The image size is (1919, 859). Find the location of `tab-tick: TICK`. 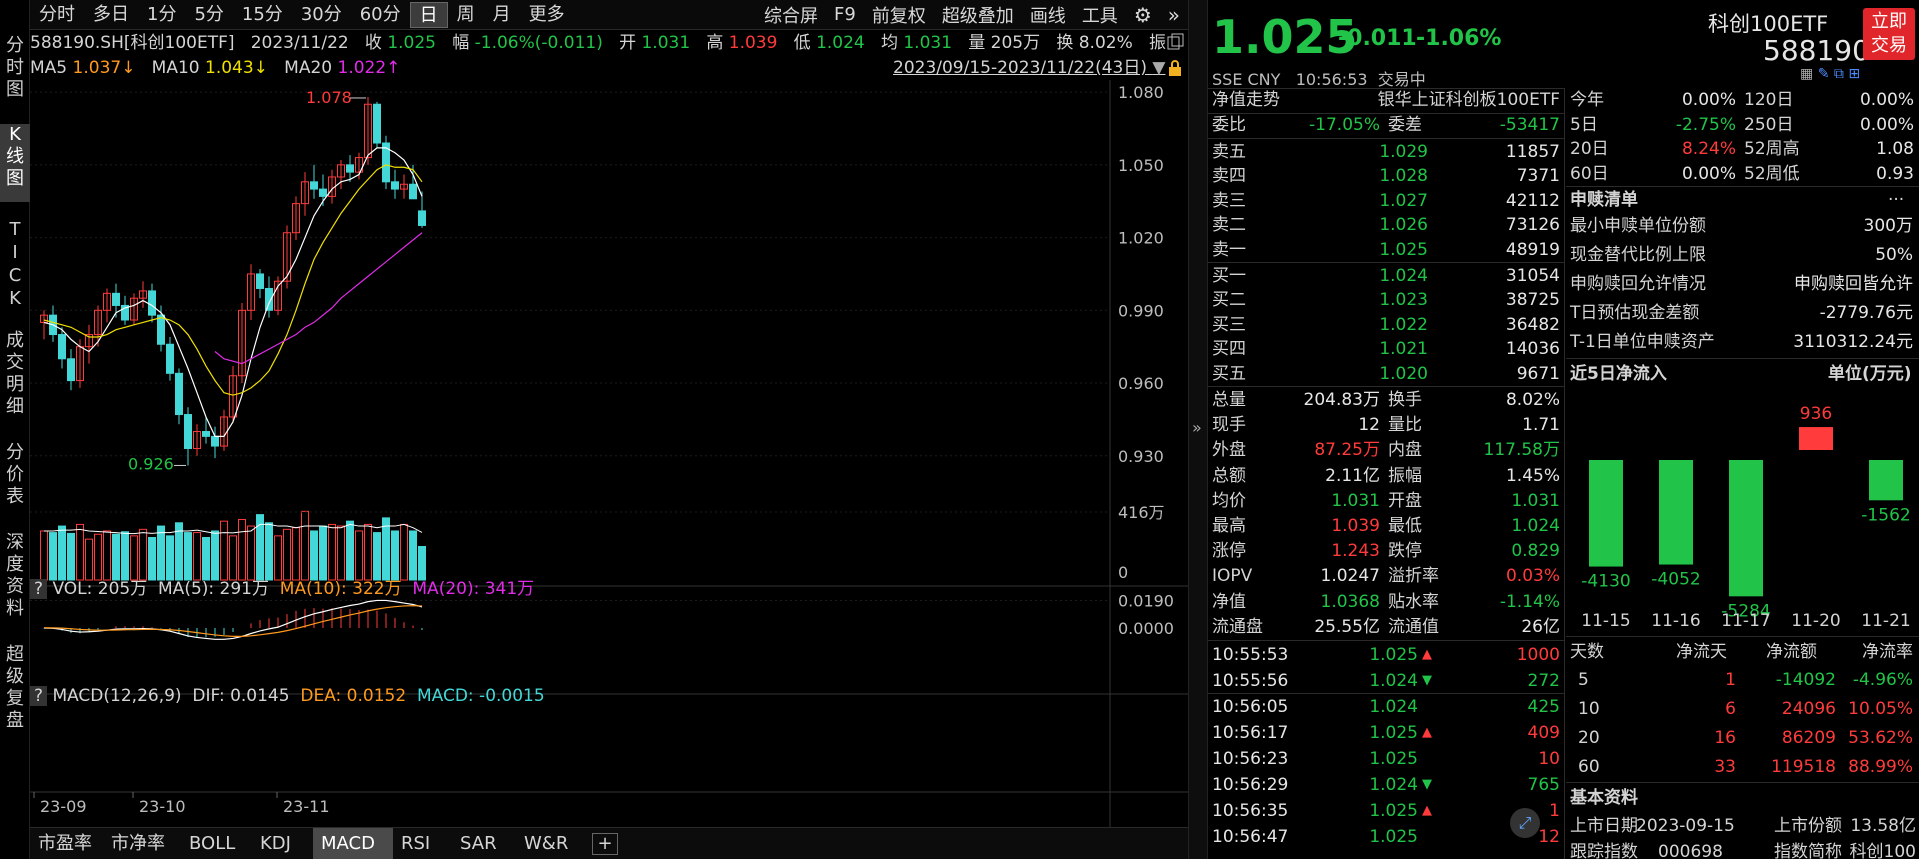

tab-tick: TICK is located at coordinates (15, 264).